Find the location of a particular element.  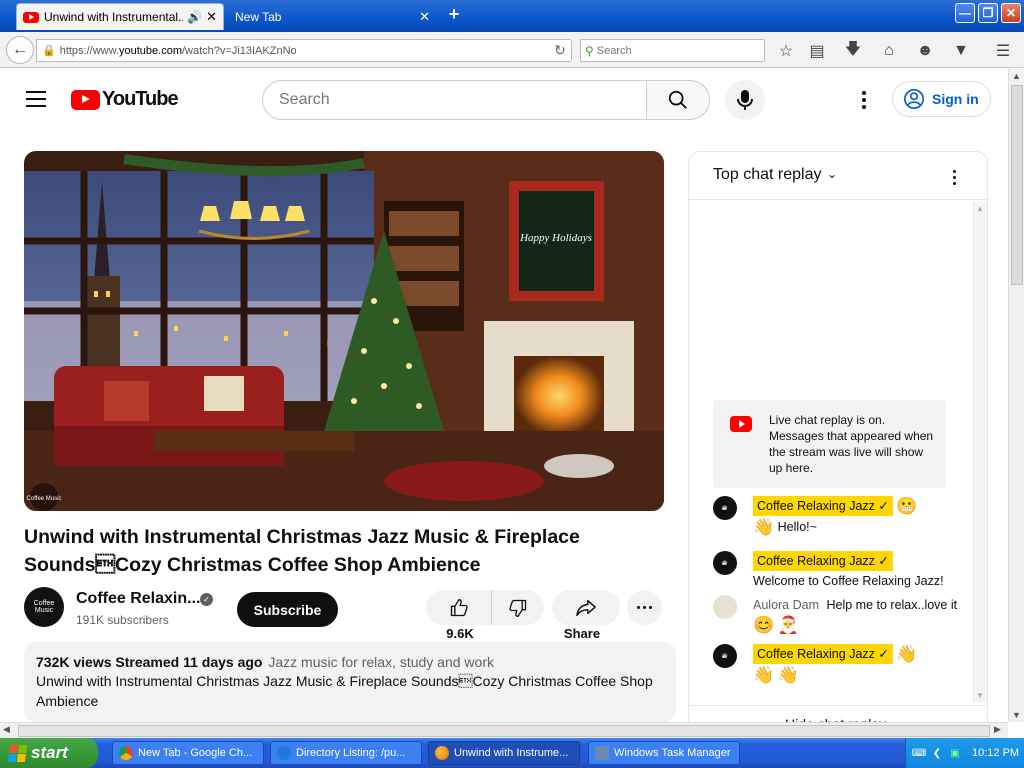

scroll-right-icon: ▶ is located at coordinates (997, 729).